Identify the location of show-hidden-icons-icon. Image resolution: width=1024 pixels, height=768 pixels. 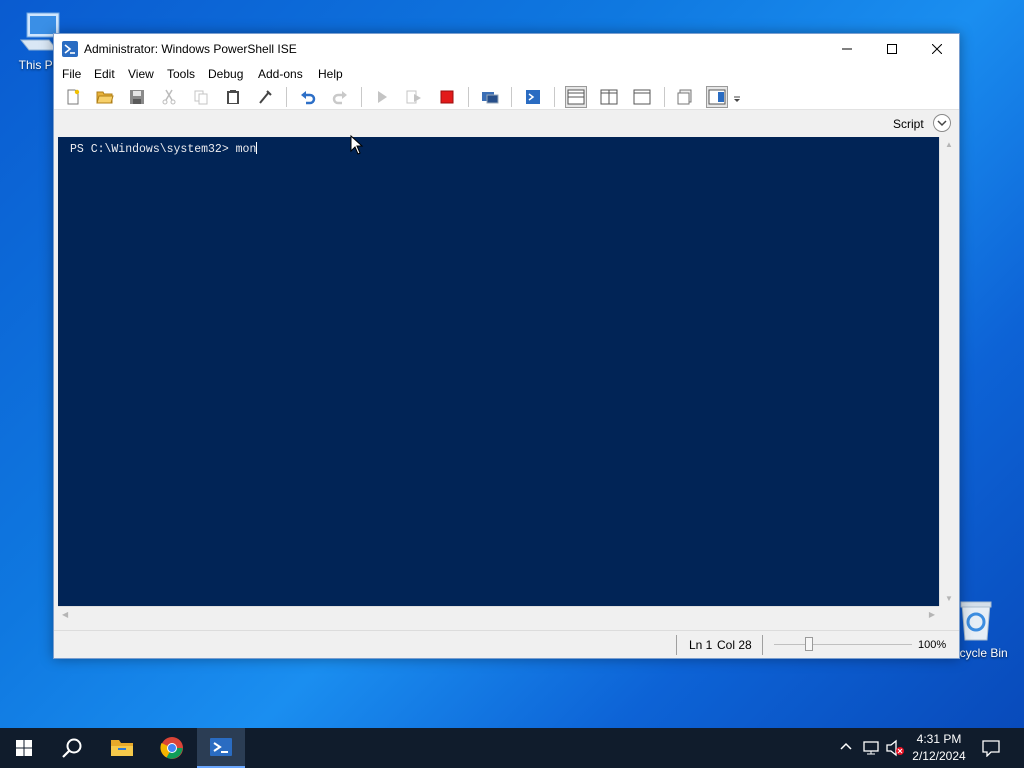
(846, 746).